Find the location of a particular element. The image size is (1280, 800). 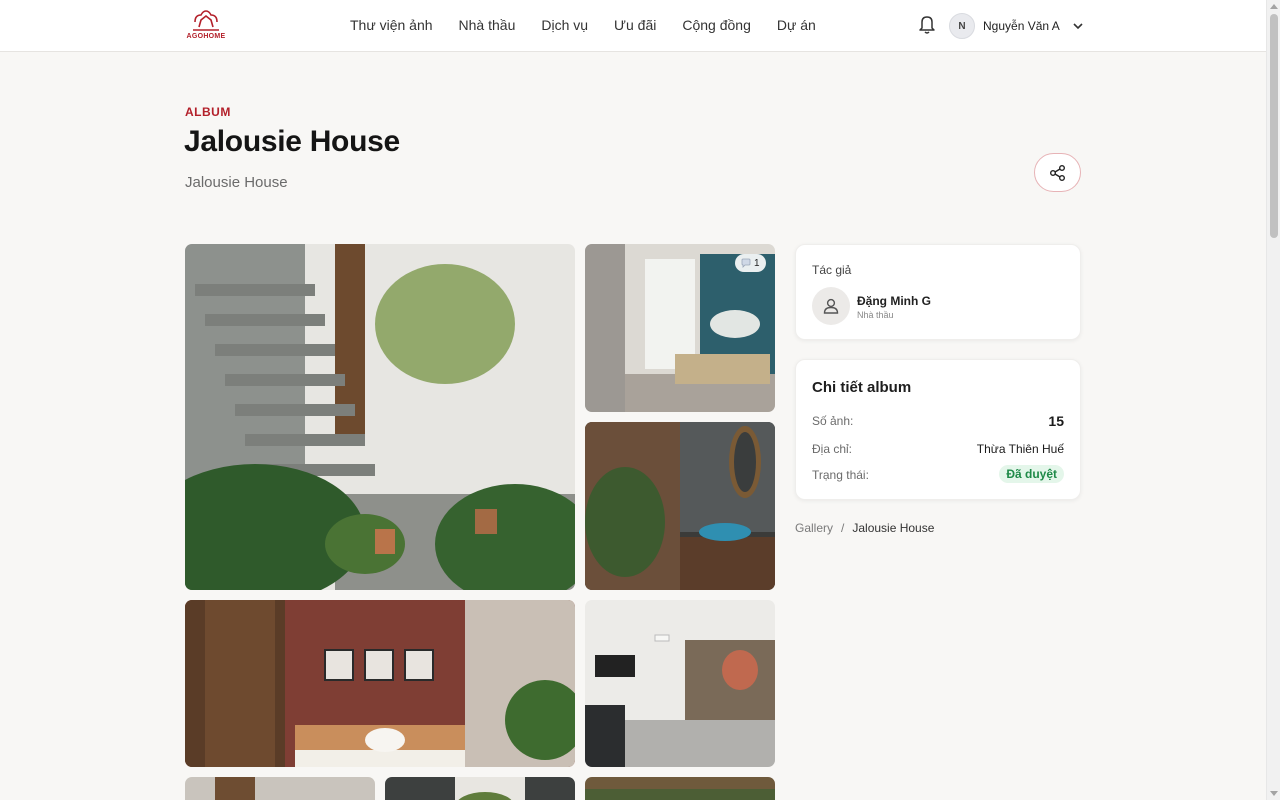

user-avatar: N is located at coordinates (962, 26).